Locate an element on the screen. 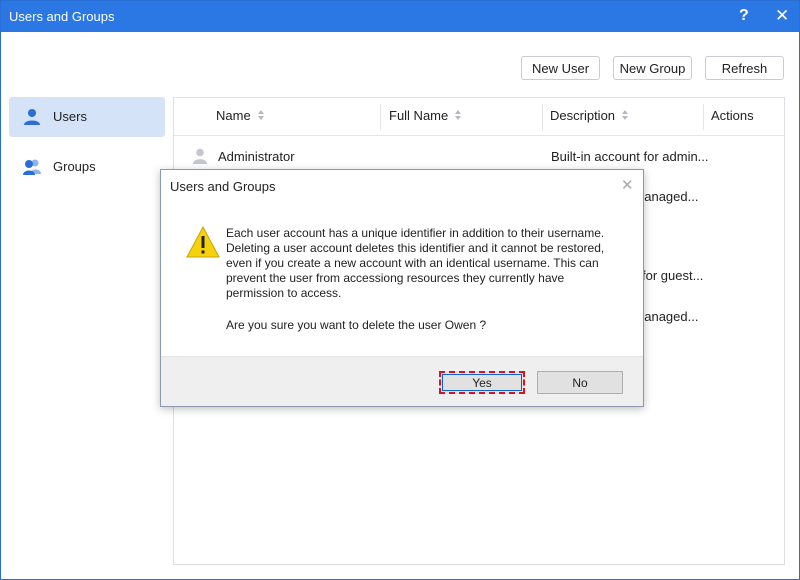  sidebar-item-label: Users is located at coordinates (70, 116).